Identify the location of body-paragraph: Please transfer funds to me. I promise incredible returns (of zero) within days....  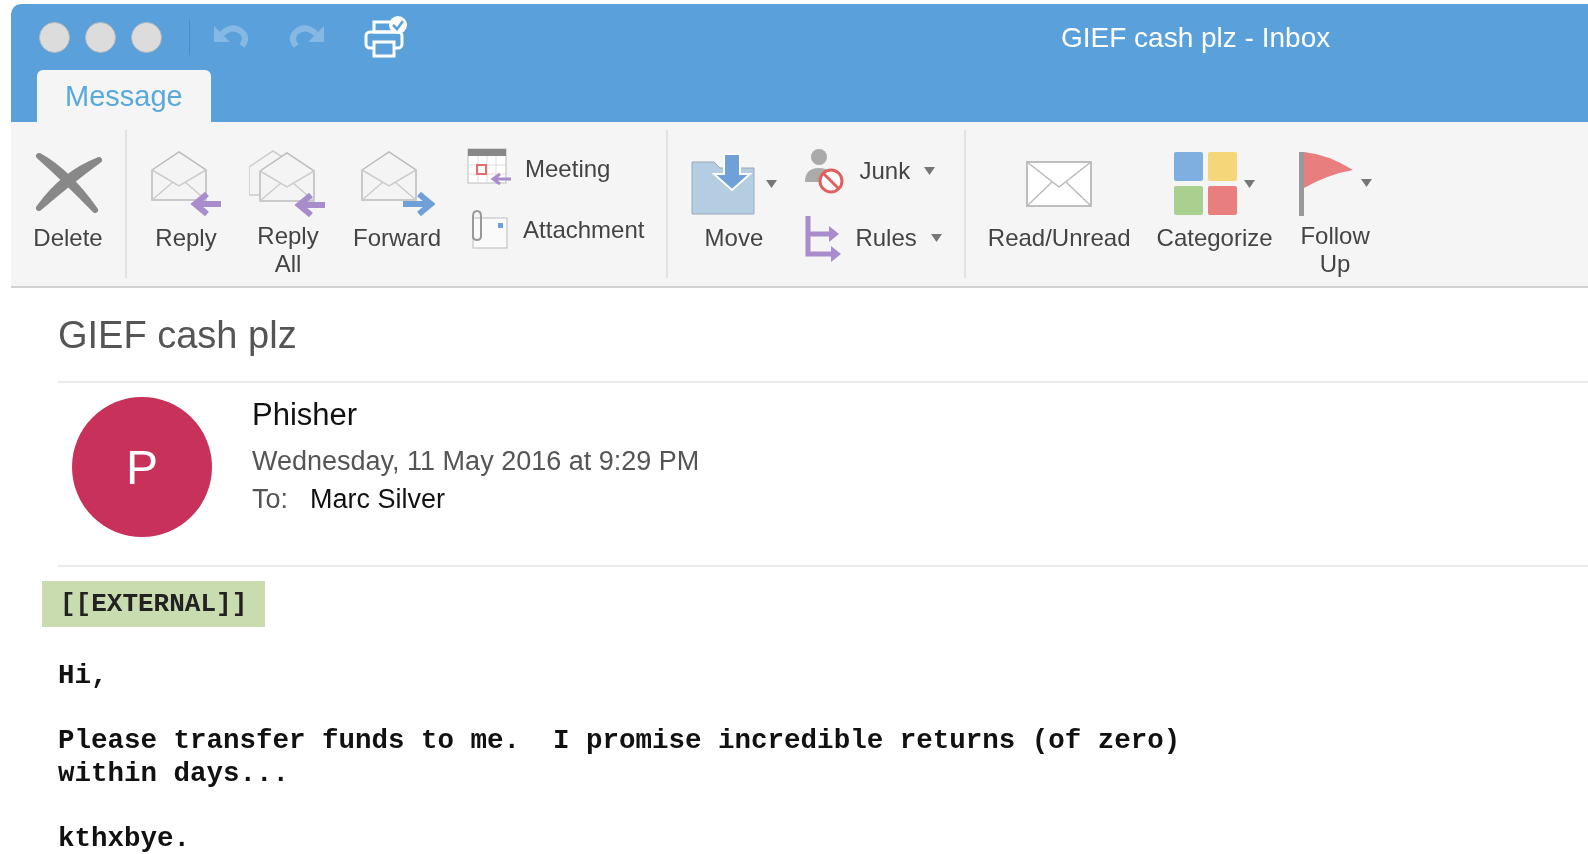
(620, 757).